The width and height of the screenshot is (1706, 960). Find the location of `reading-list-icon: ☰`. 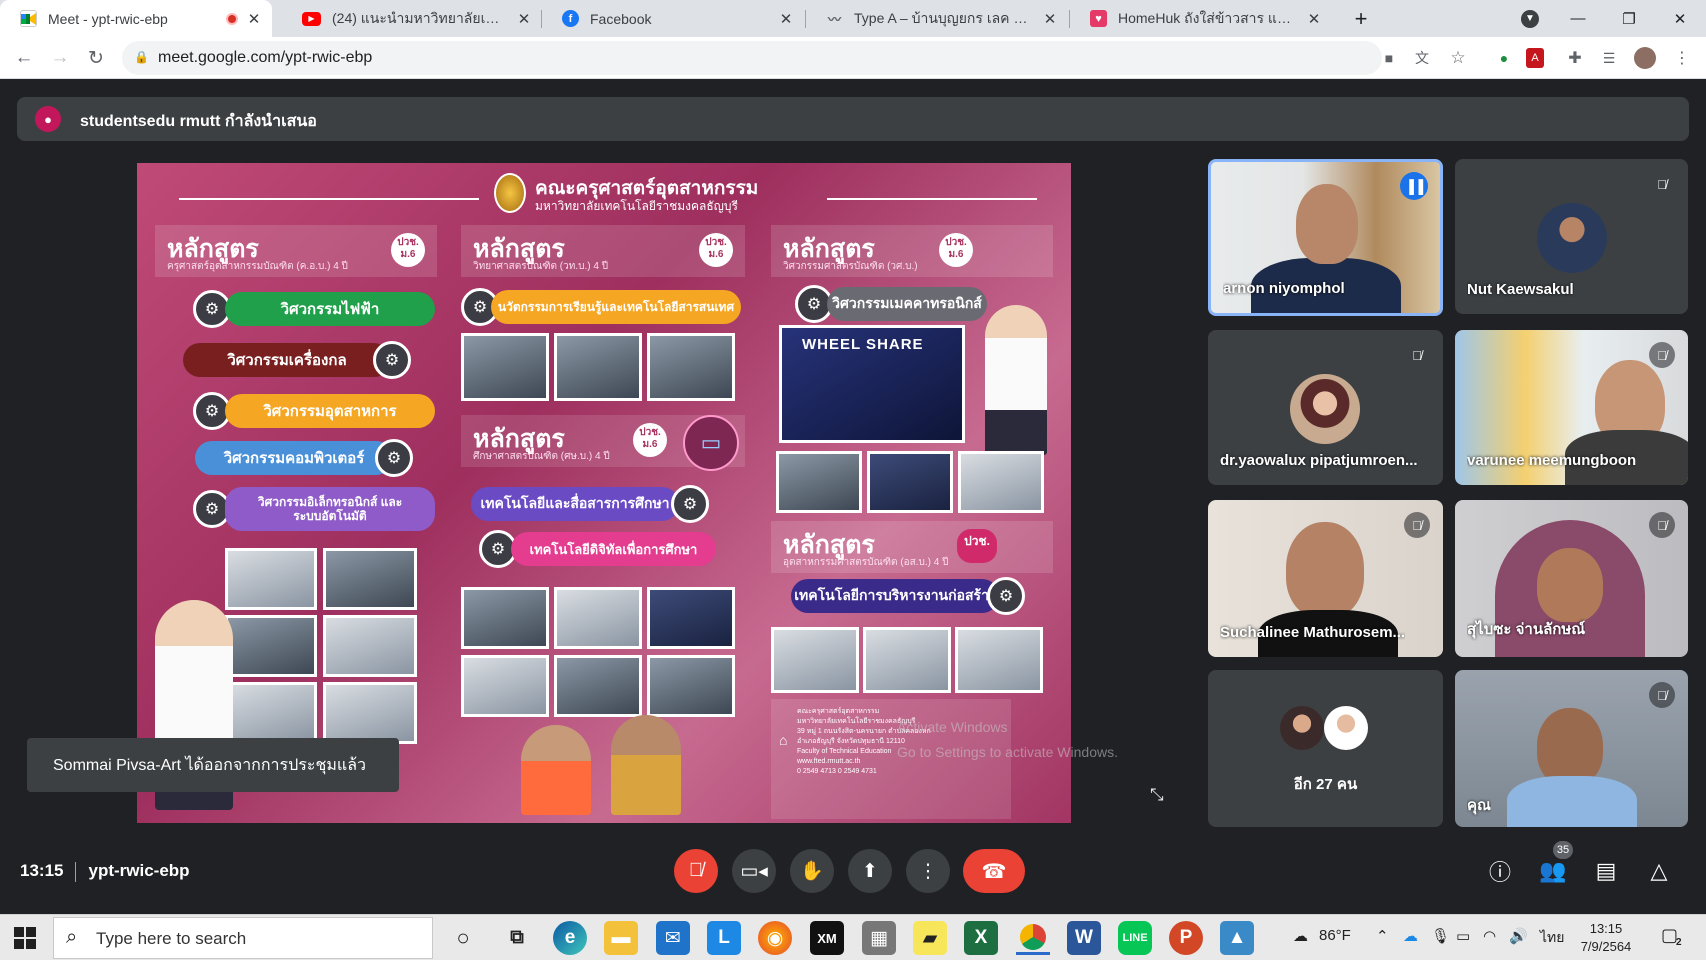

reading-list-icon: ☰ is located at coordinates (1609, 58).